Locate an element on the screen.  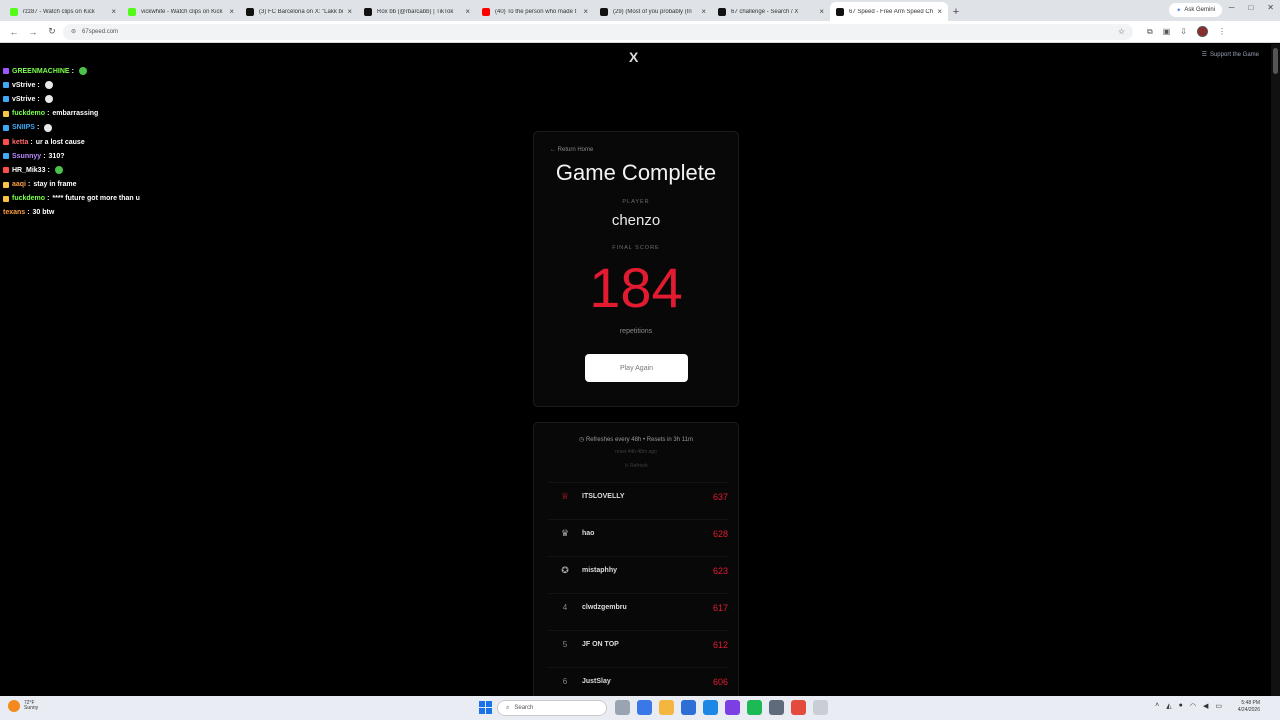
chat-username: GREENMACHINE is located at coordinates (41, 71).